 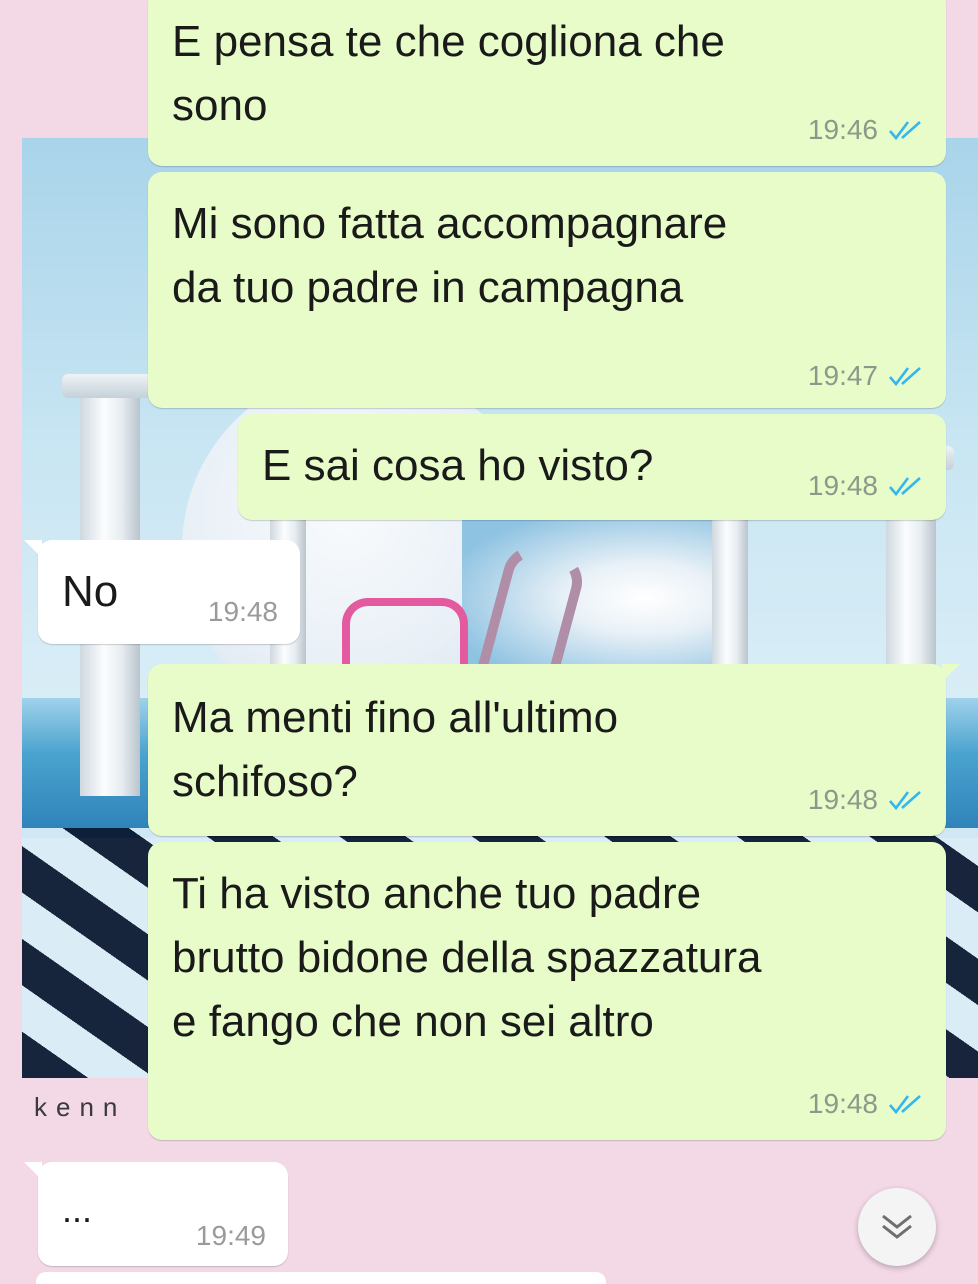 What do you see at coordinates (395, 749) in the screenshot?
I see `message-text: Ma menti fino all'ultimo schifoso?` at bounding box center [395, 749].